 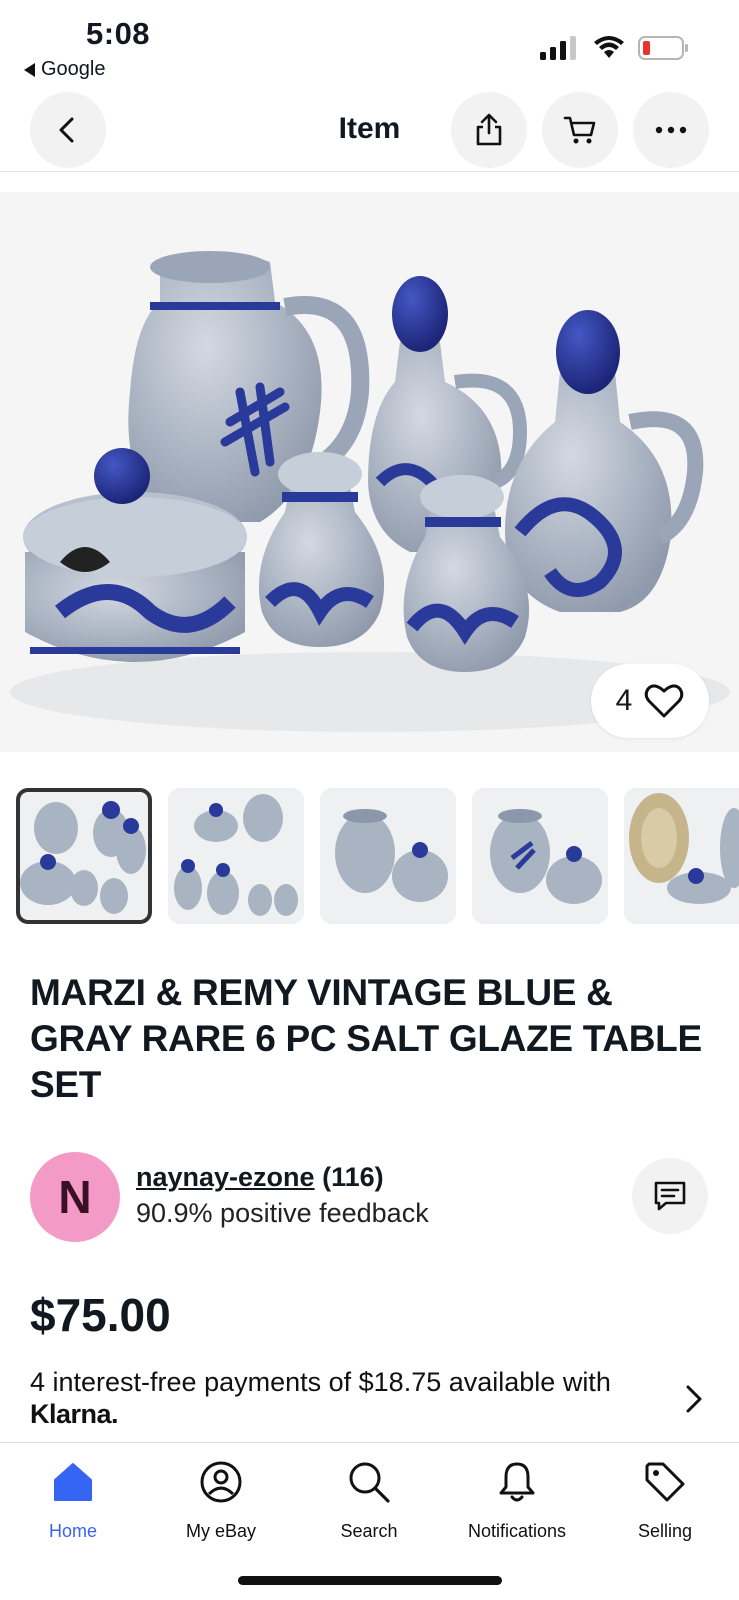 I want to click on top-navigation-bar: Item, so click(x=369, y=132).